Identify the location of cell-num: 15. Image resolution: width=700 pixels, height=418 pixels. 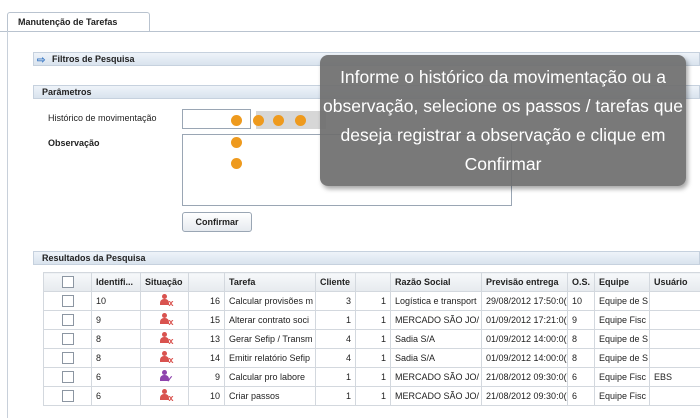
(206, 320).